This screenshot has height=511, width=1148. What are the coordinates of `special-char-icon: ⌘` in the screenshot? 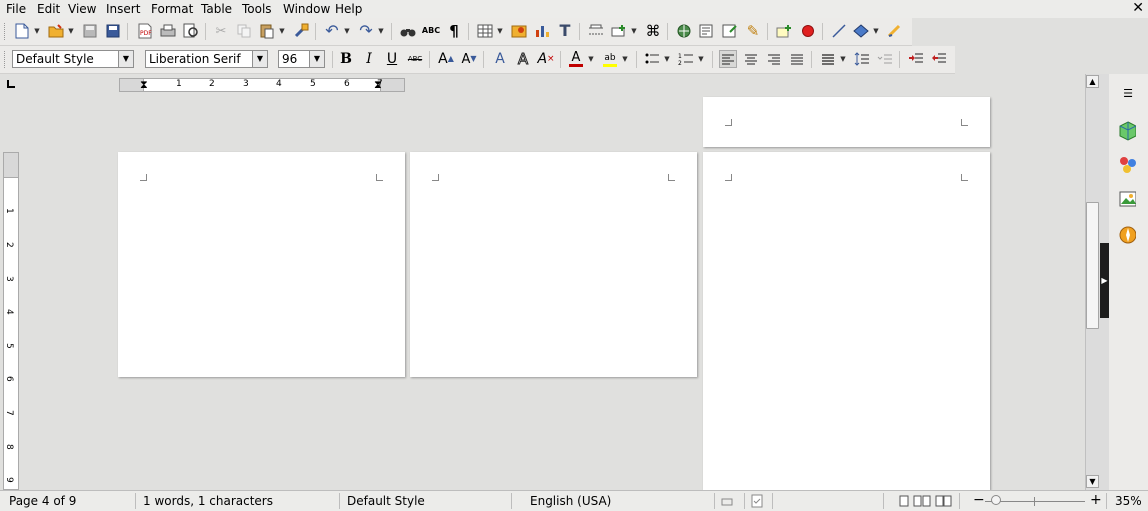 It's located at (653, 31).